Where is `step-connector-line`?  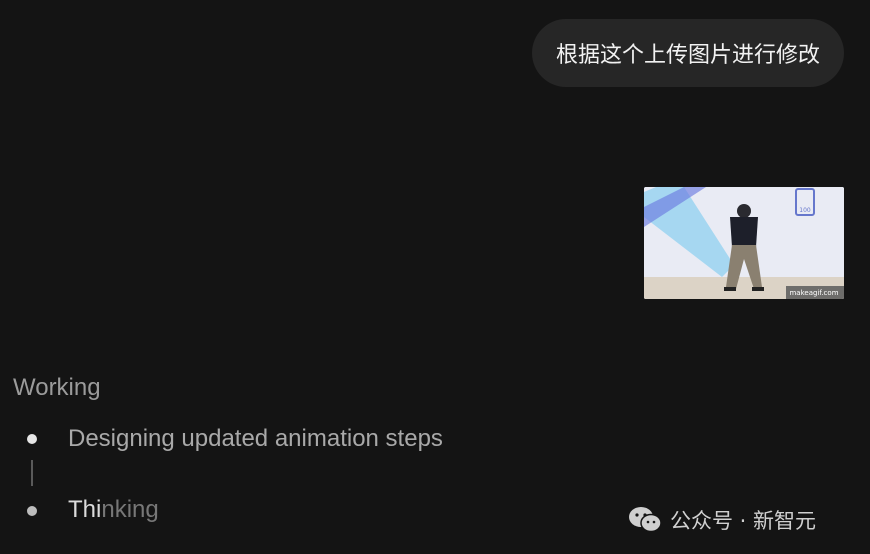
step-connector-line is located at coordinates (32, 473).